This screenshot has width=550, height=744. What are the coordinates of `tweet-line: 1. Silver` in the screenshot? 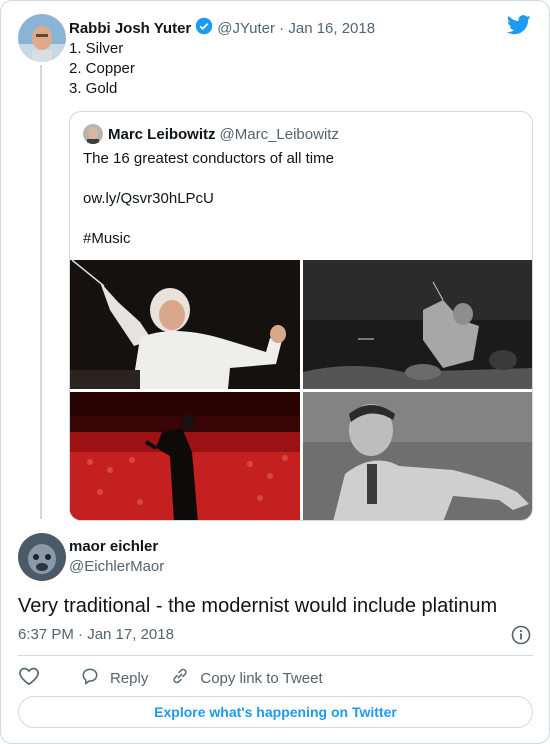 It's located at (96, 48).